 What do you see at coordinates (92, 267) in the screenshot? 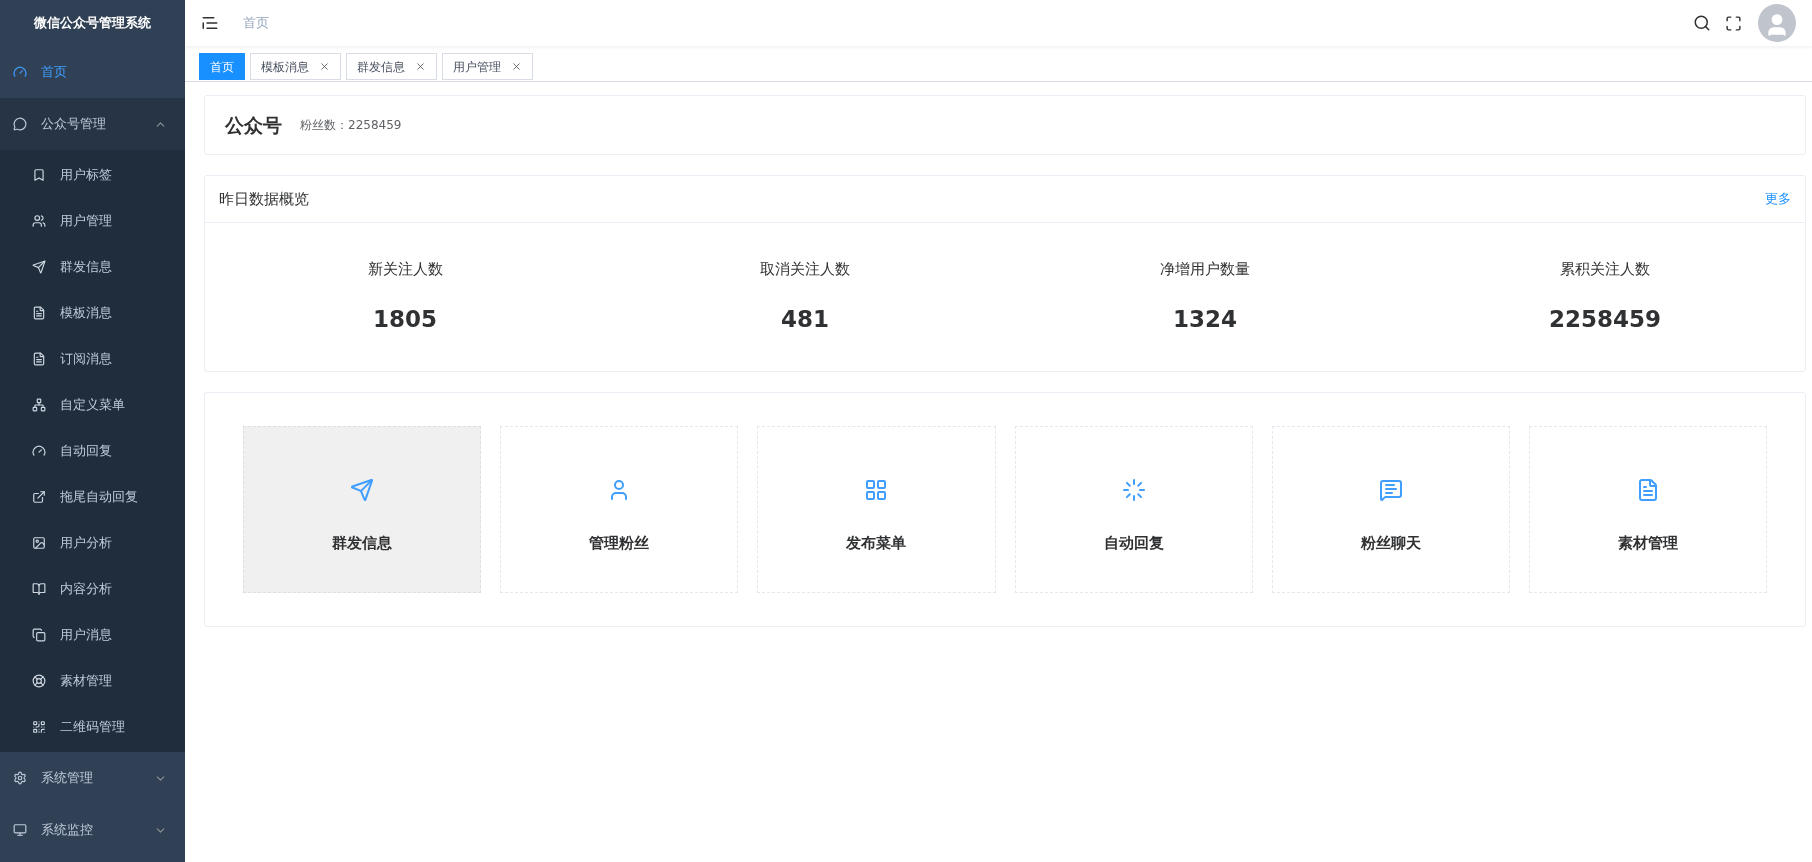
I see `submenu-item: 群发信息` at bounding box center [92, 267].